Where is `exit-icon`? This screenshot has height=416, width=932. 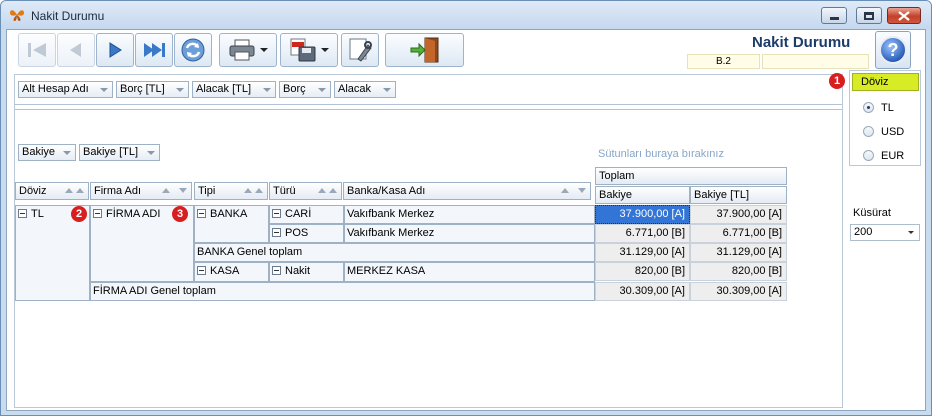
exit-icon is located at coordinates (424, 50).